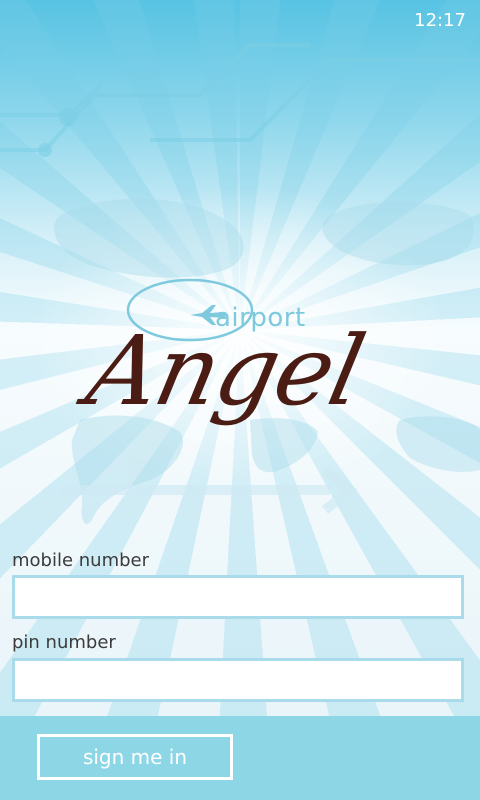  I want to click on mobile-number-input, so click(238, 597).